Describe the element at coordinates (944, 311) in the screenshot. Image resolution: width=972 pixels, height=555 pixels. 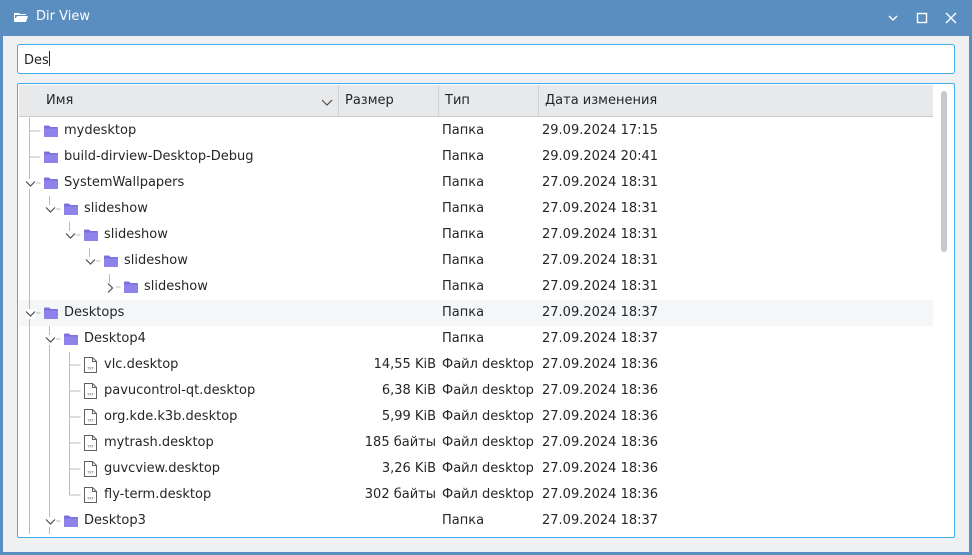
I see `vertical-scrollbar` at that location.